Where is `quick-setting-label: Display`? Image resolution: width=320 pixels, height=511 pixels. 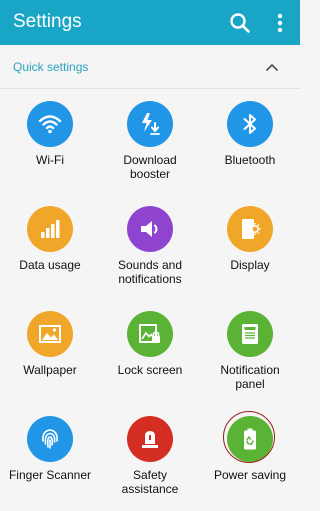
quick-setting-label: Display is located at coordinates (250, 265).